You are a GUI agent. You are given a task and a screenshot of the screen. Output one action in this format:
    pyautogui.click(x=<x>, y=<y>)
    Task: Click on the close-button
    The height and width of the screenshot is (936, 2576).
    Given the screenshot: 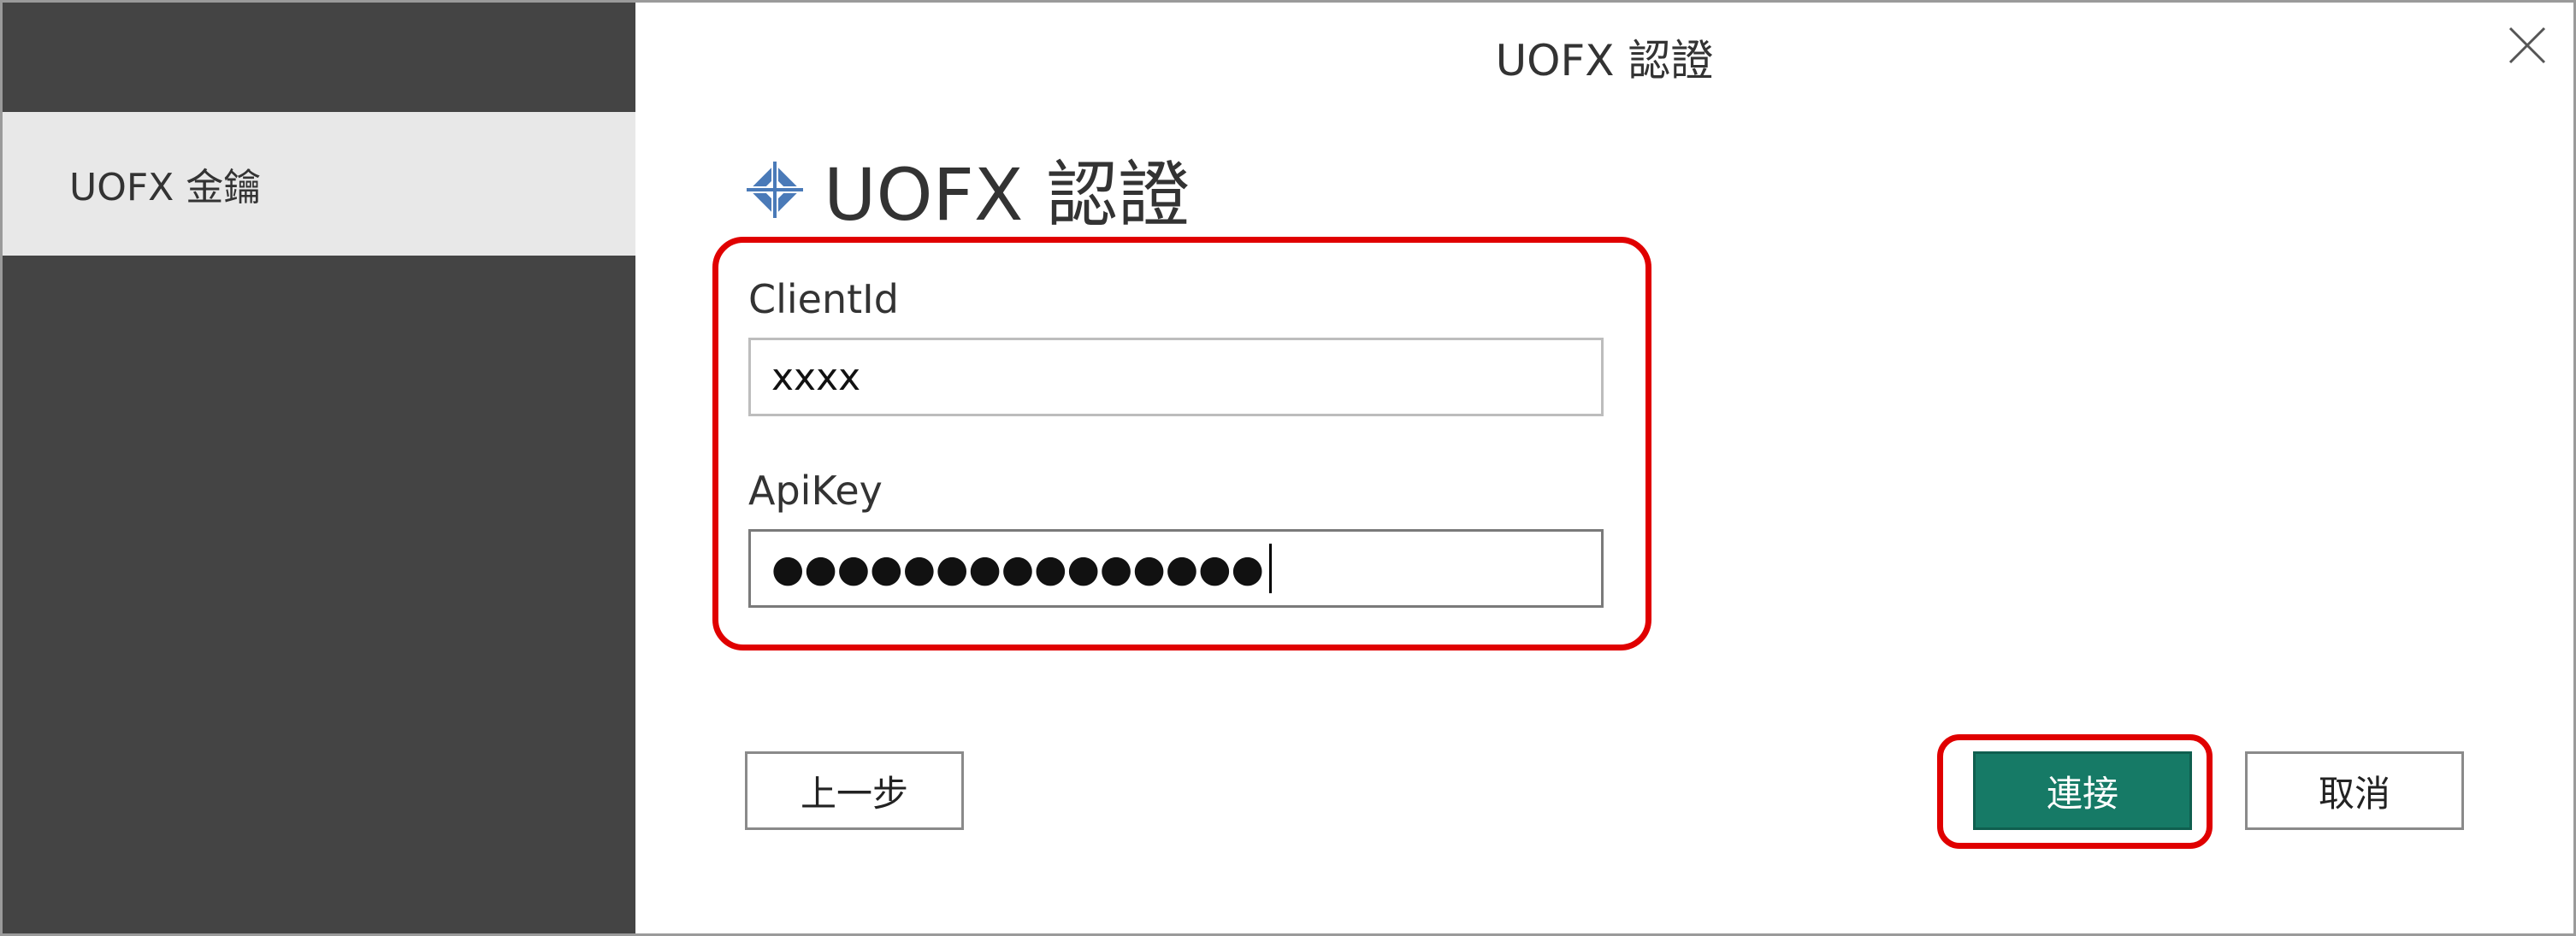 What is the action you would take?
    pyautogui.click(x=2527, y=46)
    